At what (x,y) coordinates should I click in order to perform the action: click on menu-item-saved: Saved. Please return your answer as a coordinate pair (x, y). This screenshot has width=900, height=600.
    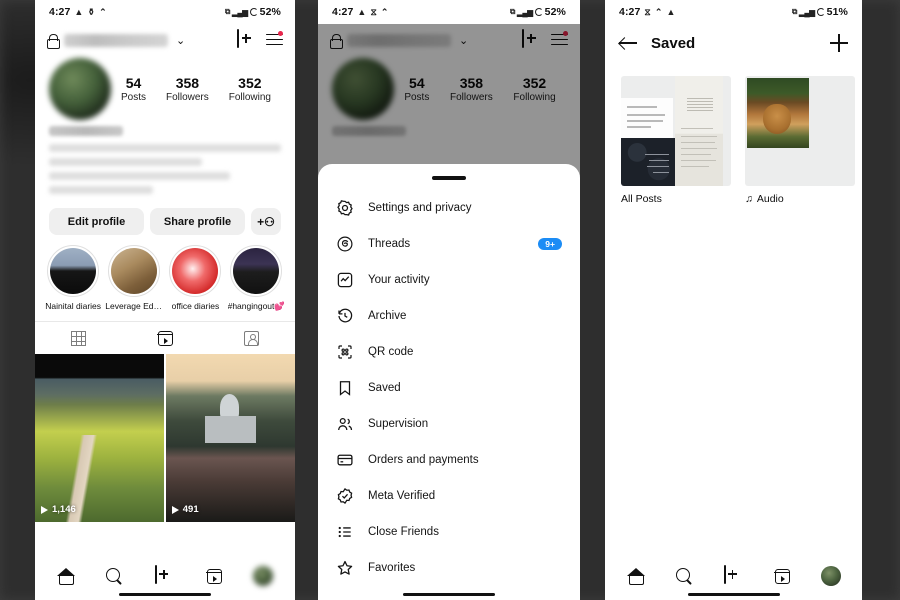
    Looking at the image, I should click on (449, 388).